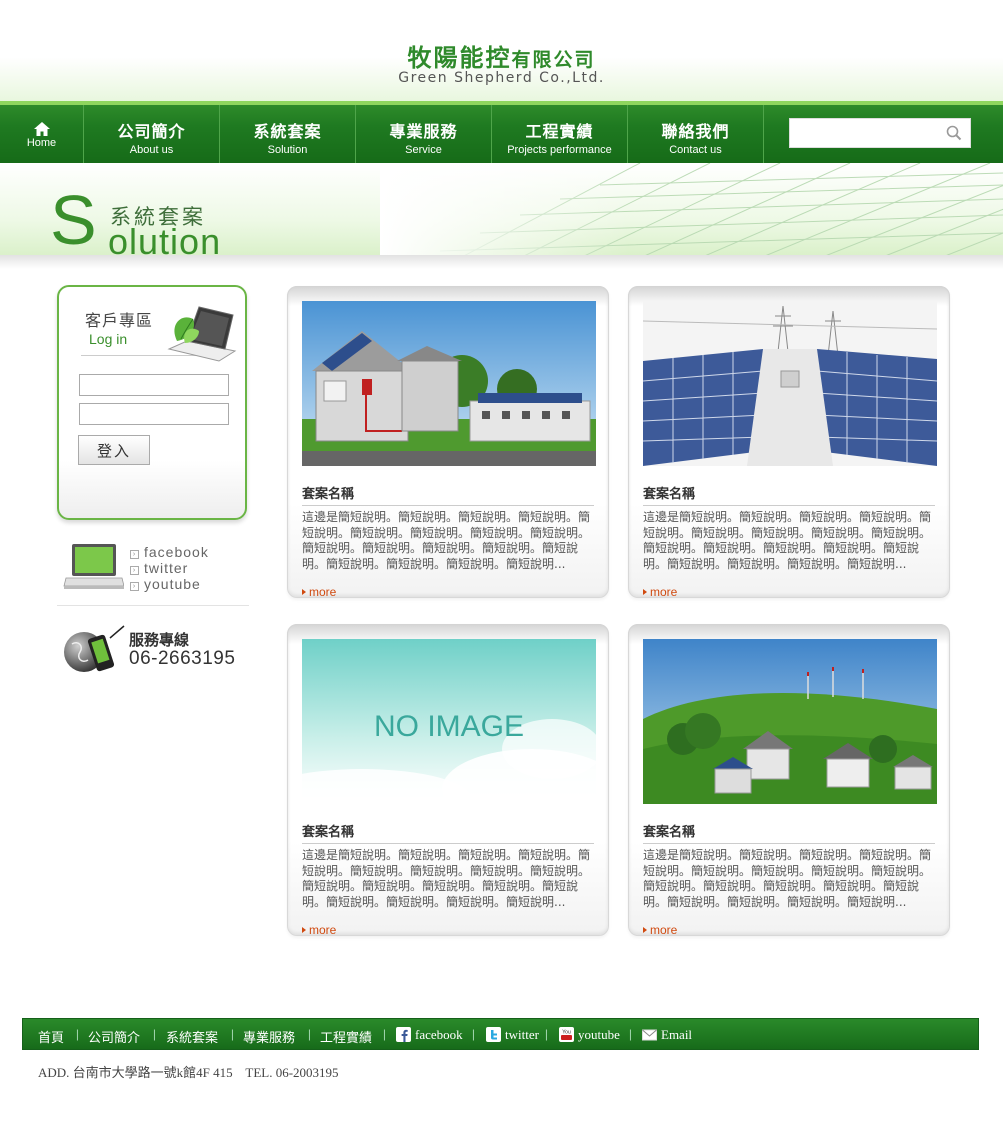 The height and width of the screenshot is (1143, 1003). I want to click on nav-contact-cn: 聯絡我們, so click(695, 131).